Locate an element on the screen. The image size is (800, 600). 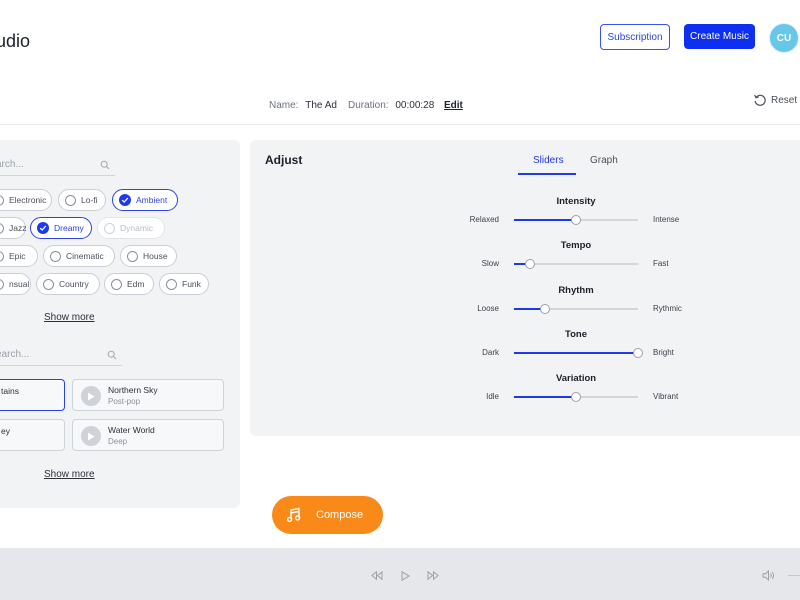
genre-chip-edm: Edm is located at coordinates (129, 284).